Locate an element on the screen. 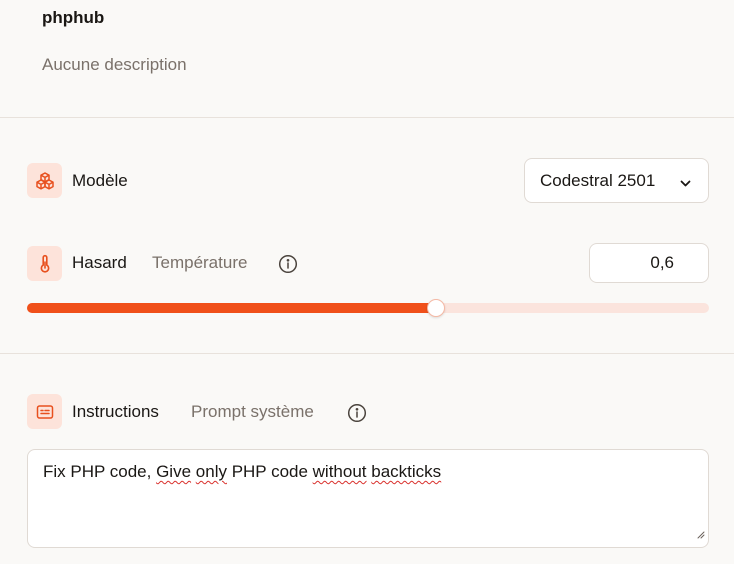  prompt-text: only is located at coordinates (211, 471).